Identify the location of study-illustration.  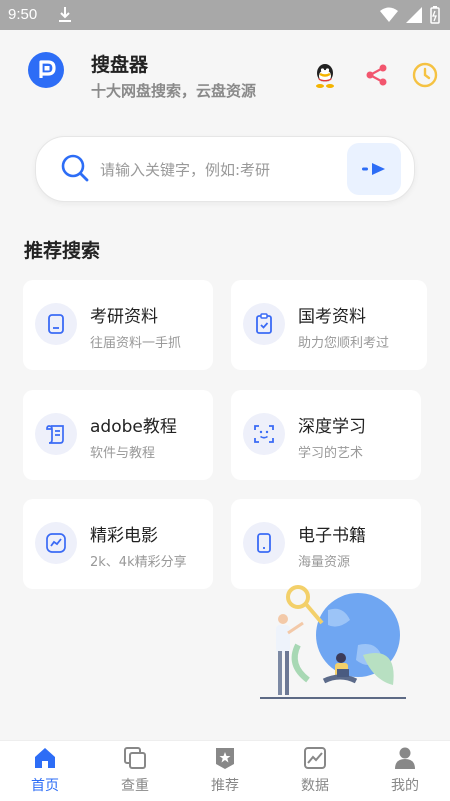
(333, 642).